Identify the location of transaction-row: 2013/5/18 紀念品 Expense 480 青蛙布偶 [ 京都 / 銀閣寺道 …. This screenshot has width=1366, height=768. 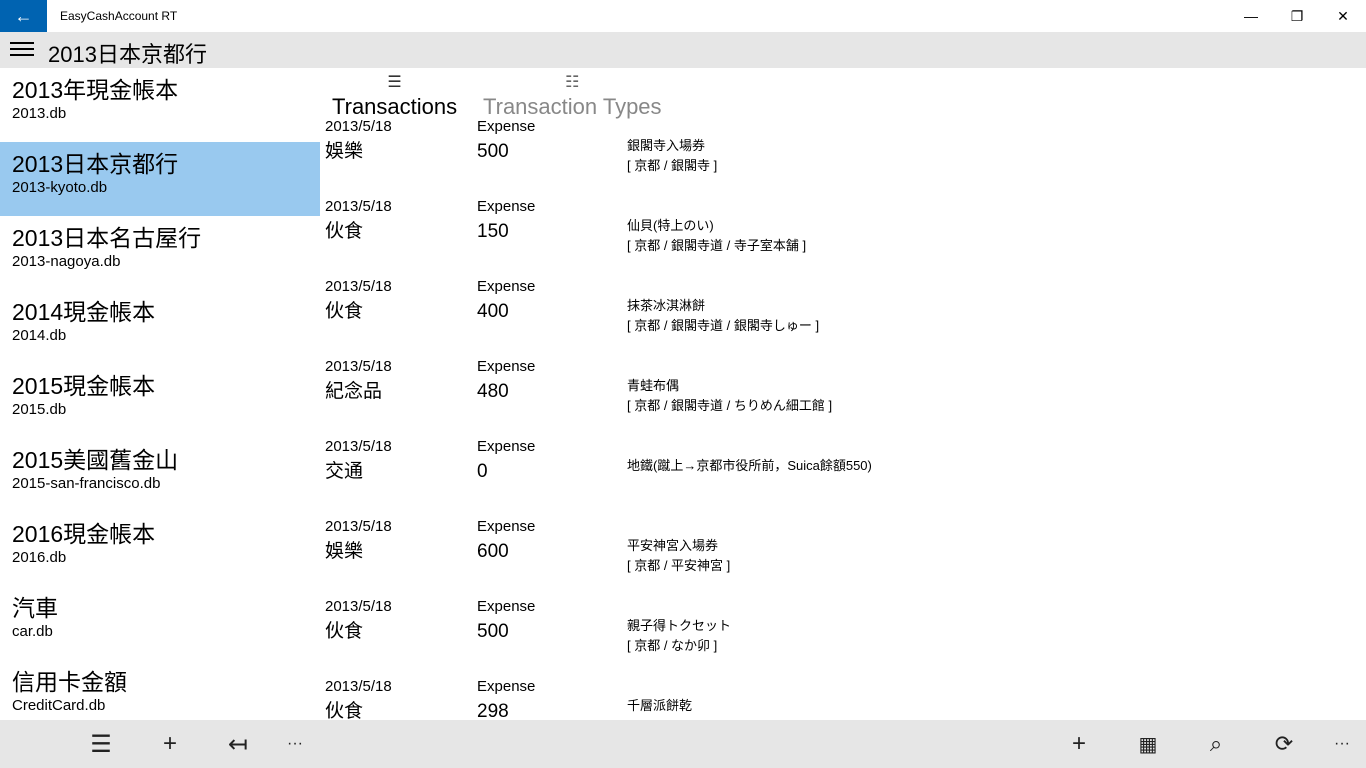
(775, 398).